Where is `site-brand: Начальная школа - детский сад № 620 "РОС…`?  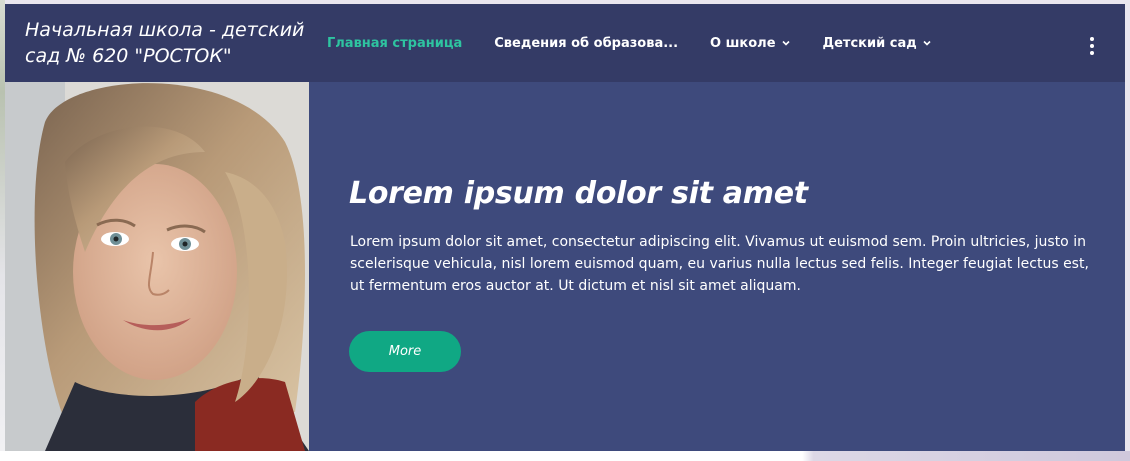 site-brand: Начальная школа - детский сад № 620 "РОС… is located at coordinates (170, 43).